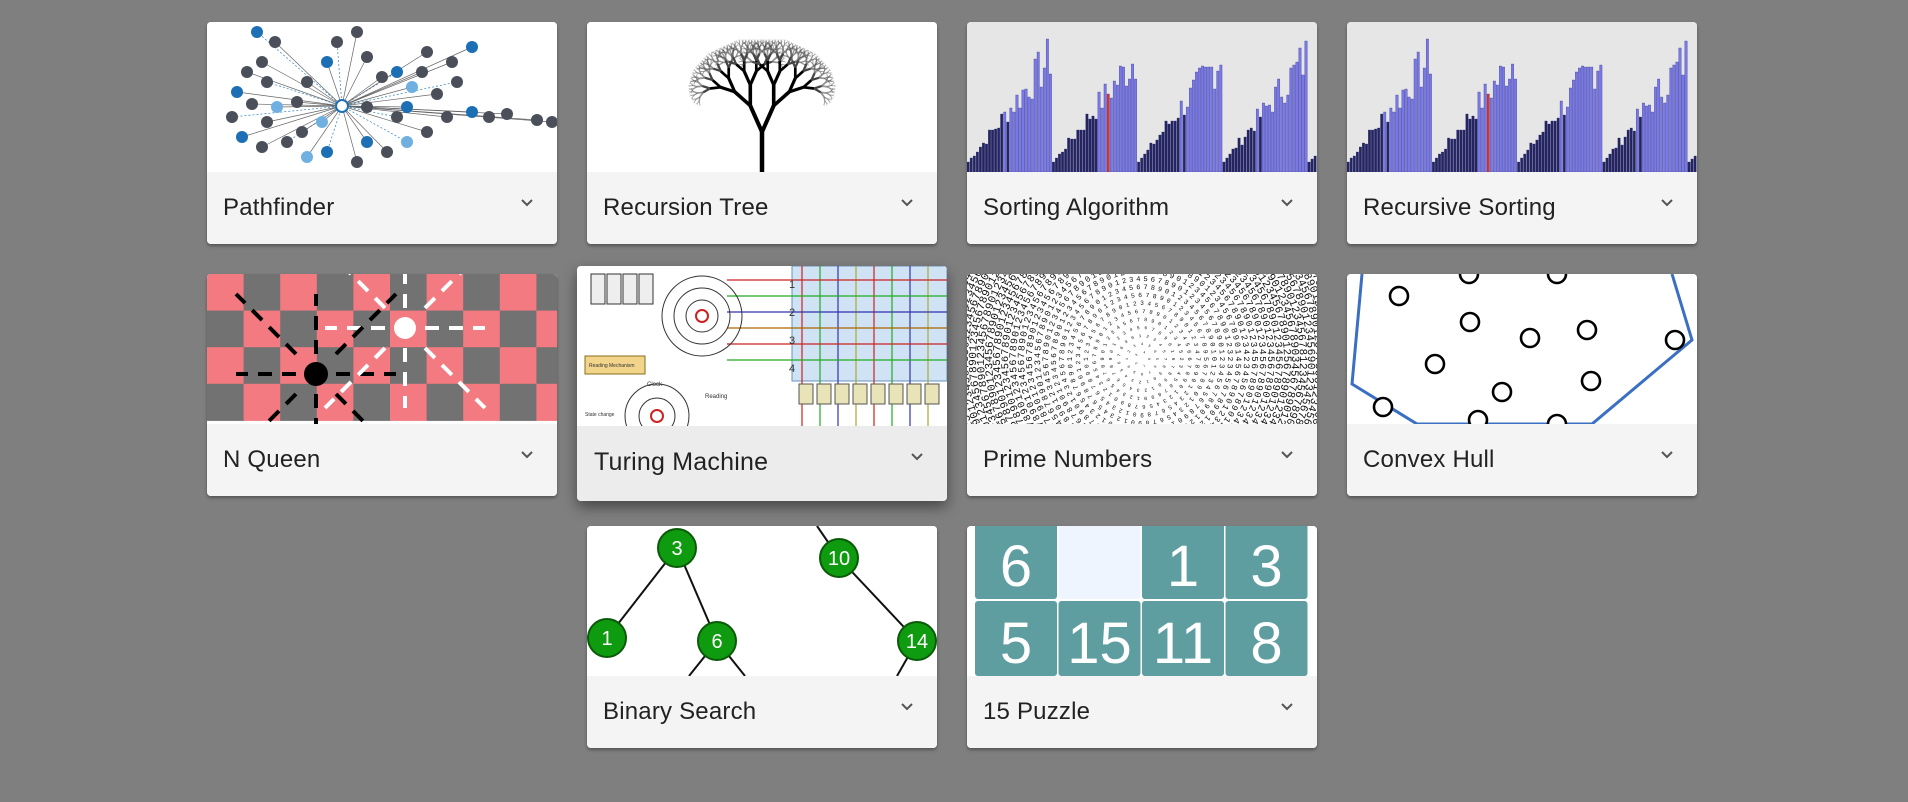 The height and width of the screenshot is (802, 1908). What do you see at coordinates (1037, 711) in the screenshot?
I see `card-title: 15 Puzzle` at bounding box center [1037, 711].